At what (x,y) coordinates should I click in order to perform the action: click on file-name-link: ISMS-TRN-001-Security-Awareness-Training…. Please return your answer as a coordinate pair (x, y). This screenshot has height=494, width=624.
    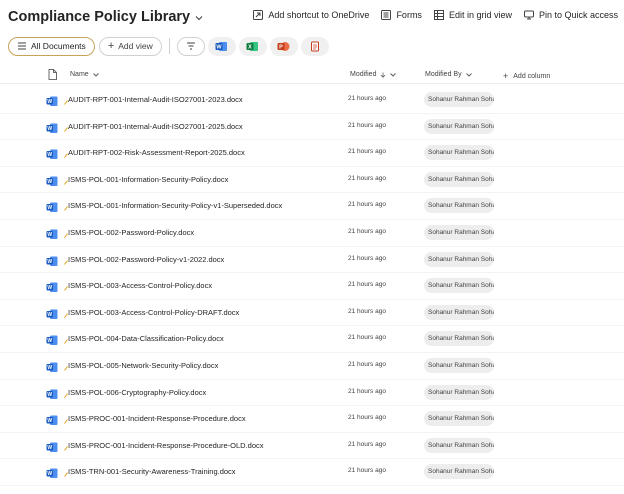
    Looking at the image, I should click on (152, 471).